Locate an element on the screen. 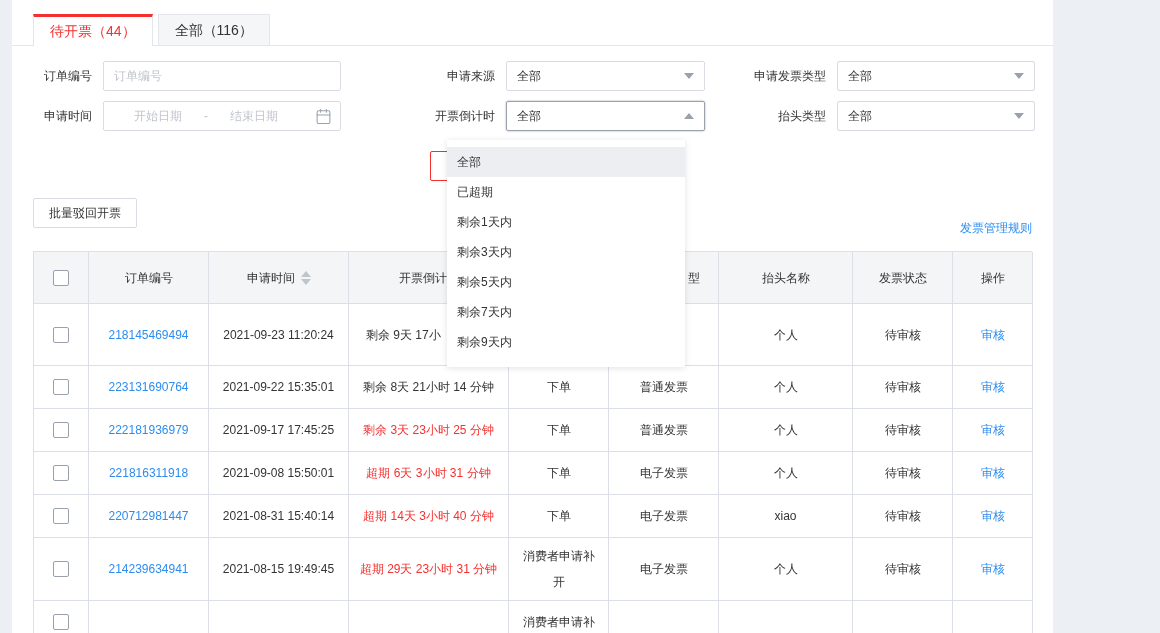 The height and width of the screenshot is (633, 1160). filter-label: 申请来源 is located at coordinates (471, 76).